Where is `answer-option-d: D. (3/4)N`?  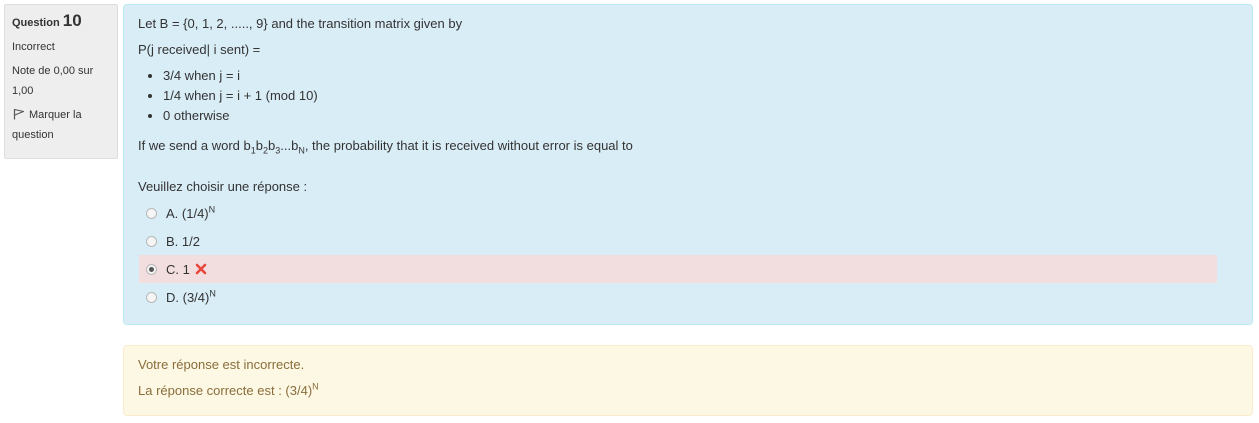 answer-option-d: D. (3/4)N is located at coordinates (678, 297).